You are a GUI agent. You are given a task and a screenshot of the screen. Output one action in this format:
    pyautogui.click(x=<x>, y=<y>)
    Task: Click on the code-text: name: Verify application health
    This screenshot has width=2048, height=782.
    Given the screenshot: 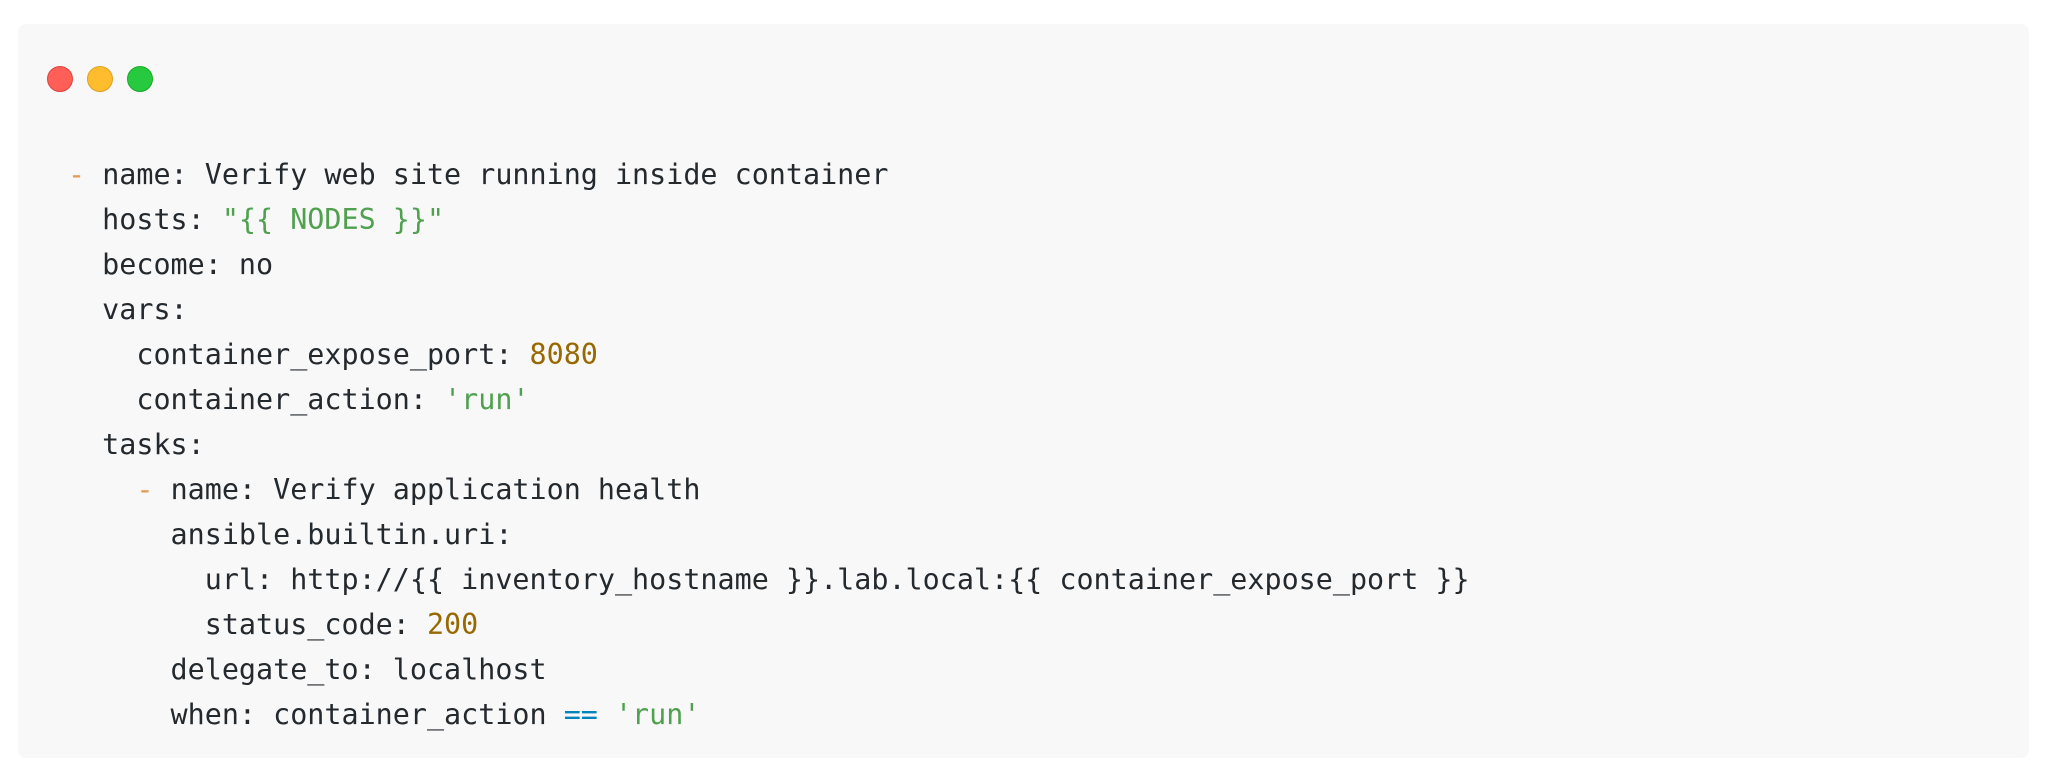 What is the action you would take?
    pyautogui.click(x=435, y=489)
    